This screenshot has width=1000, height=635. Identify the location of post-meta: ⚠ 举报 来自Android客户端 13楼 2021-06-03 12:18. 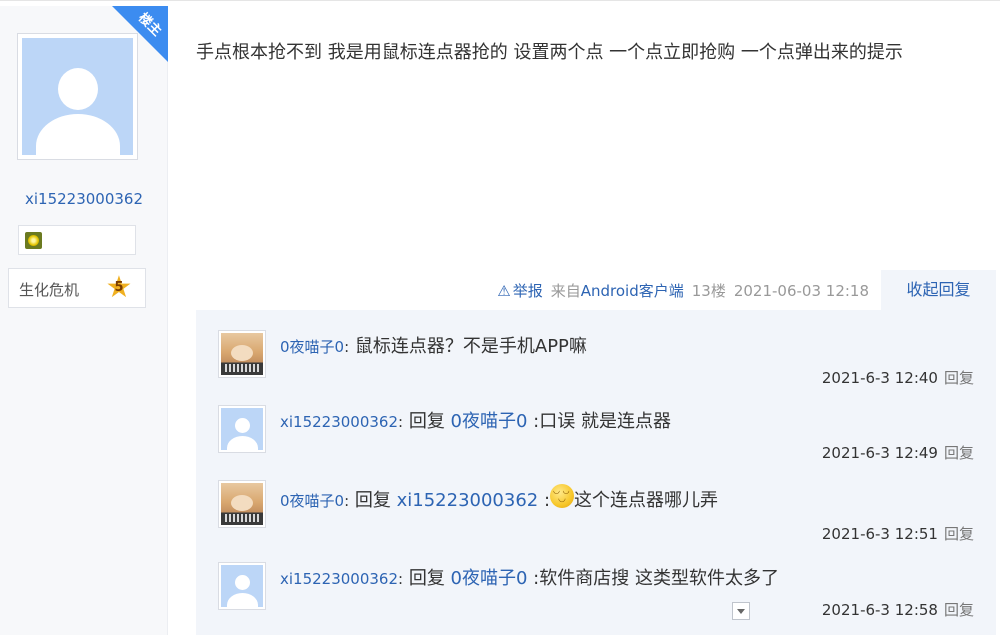
(675, 290).